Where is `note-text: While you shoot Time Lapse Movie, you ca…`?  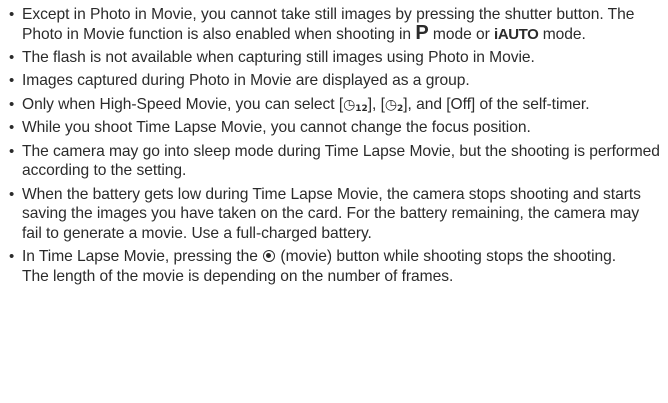 note-text: While you shoot Time Lapse Movie, you ca… is located at coordinates (276, 128).